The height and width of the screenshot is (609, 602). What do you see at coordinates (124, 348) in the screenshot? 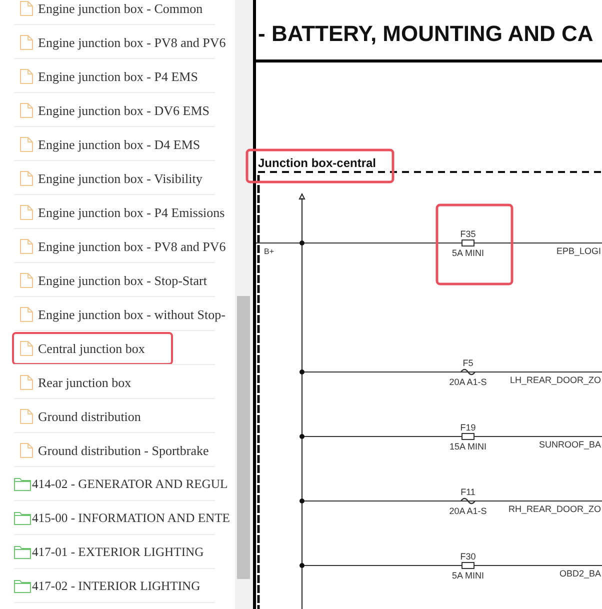
I see `tree-item: Central junction box` at bounding box center [124, 348].